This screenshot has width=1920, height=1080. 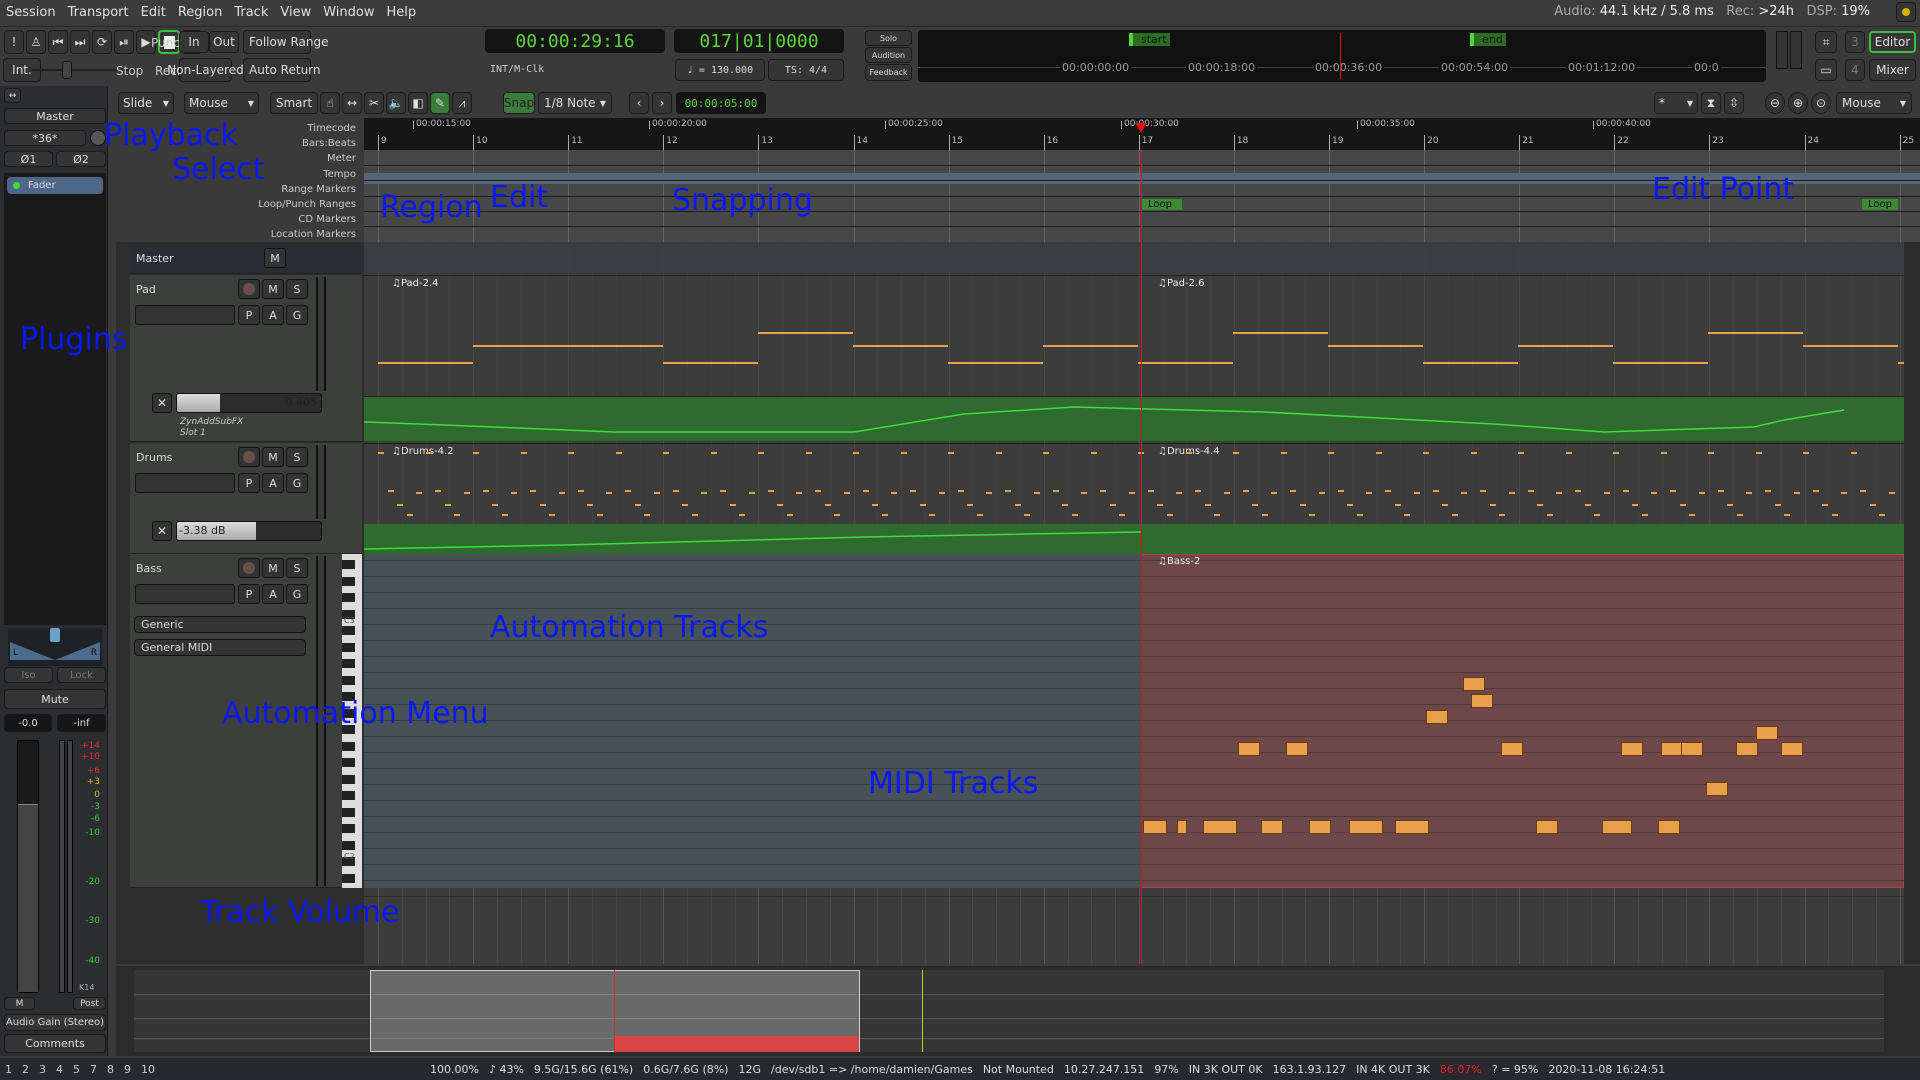 What do you see at coordinates (110, 1069) in the screenshot?
I see `workspace-tab-8: 8` at bounding box center [110, 1069].